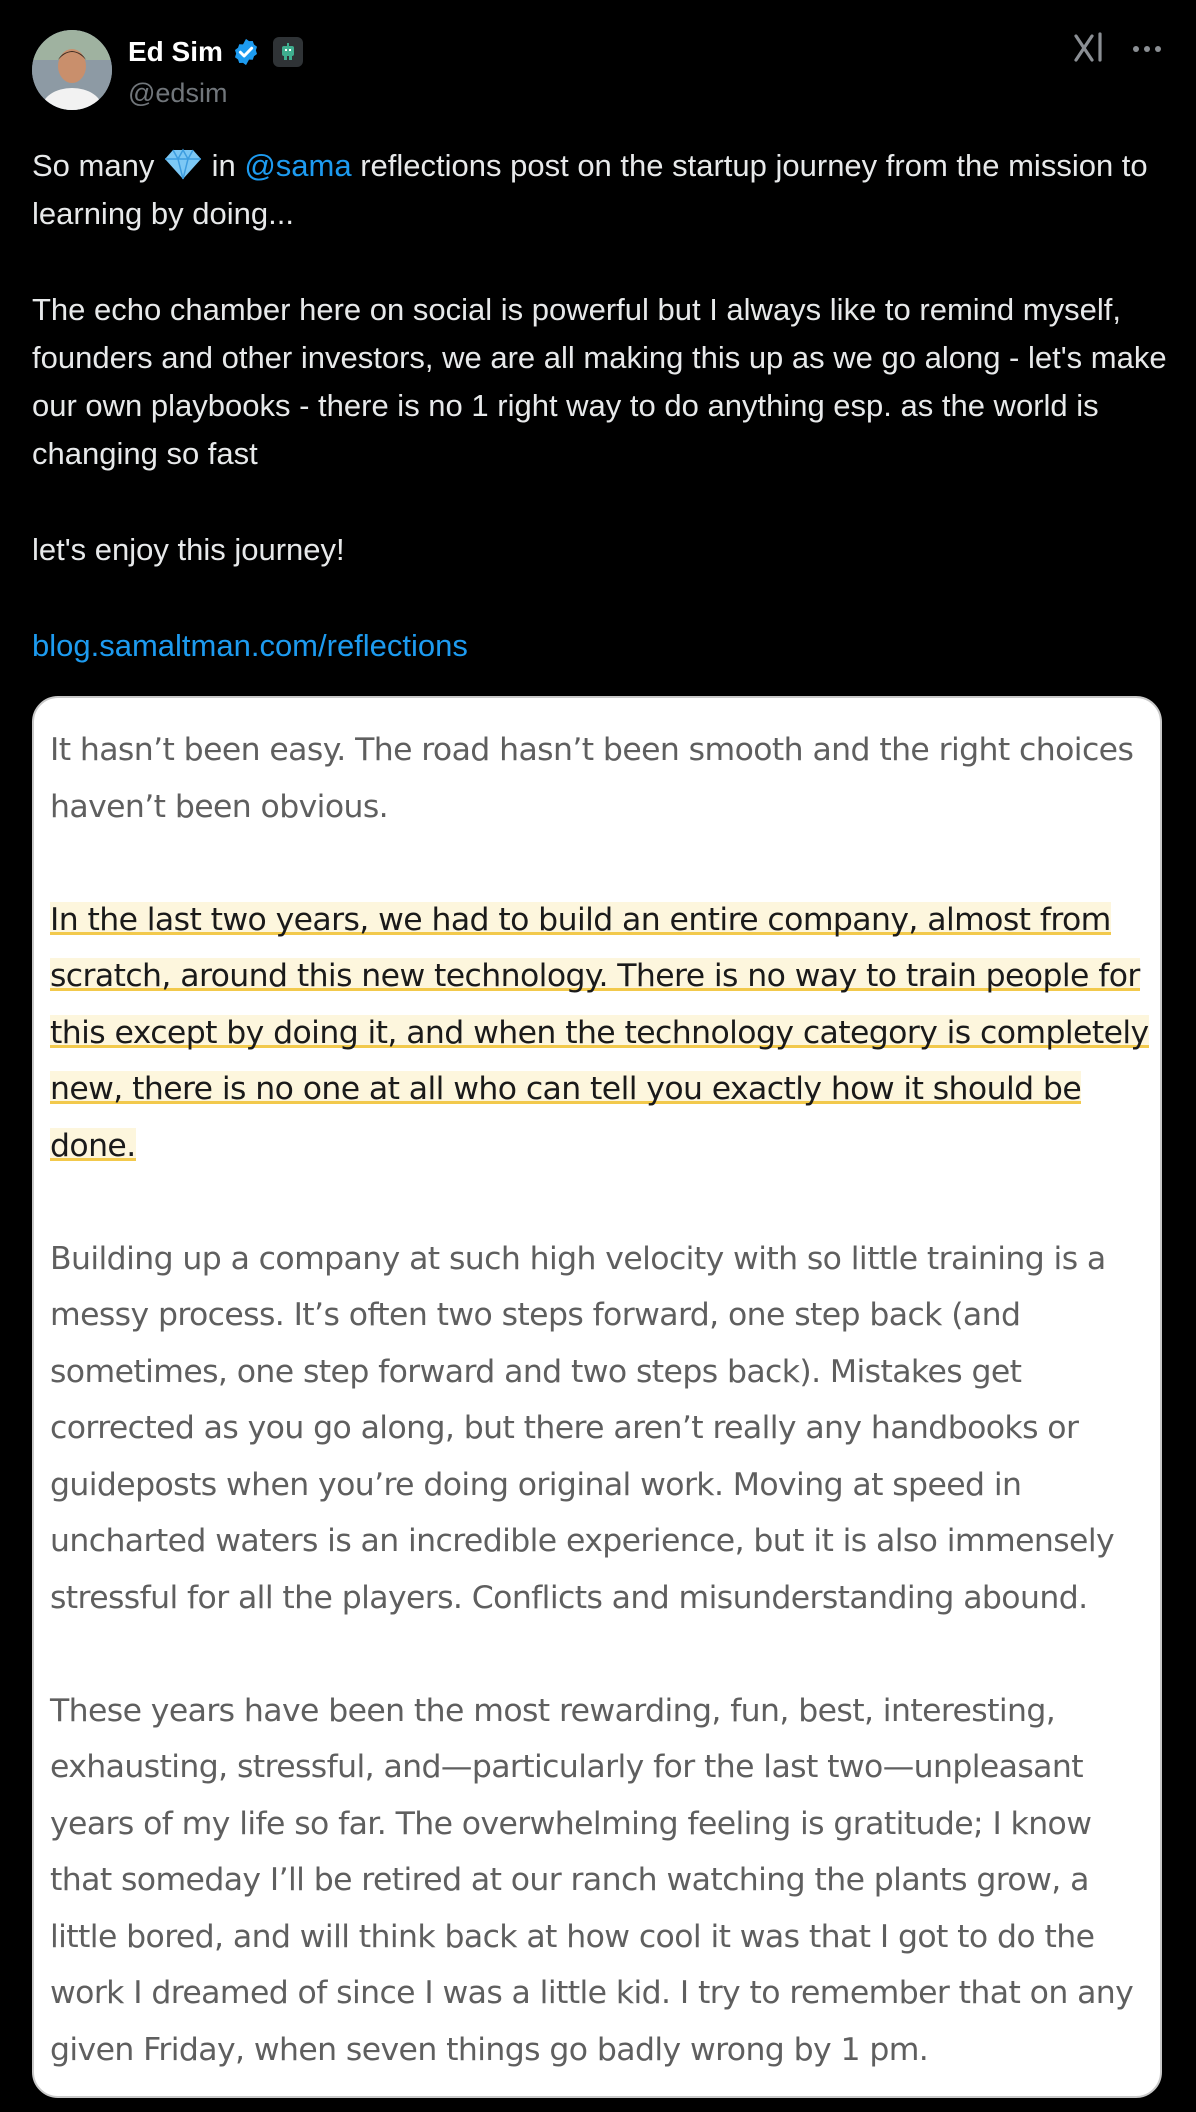 Image resolution: width=1196 pixels, height=2112 pixels. Describe the element at coordinates (602, 72) in the screenshot. I see `tweet-header: Ed Sim @edsim` at that location.